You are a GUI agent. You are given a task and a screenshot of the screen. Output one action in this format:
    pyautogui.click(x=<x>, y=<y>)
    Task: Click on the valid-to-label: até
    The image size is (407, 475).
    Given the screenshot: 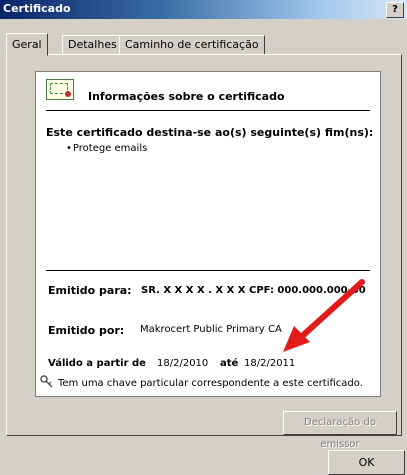 What is the action you would take?
    pyautogui.click(x=229, y=363)
    